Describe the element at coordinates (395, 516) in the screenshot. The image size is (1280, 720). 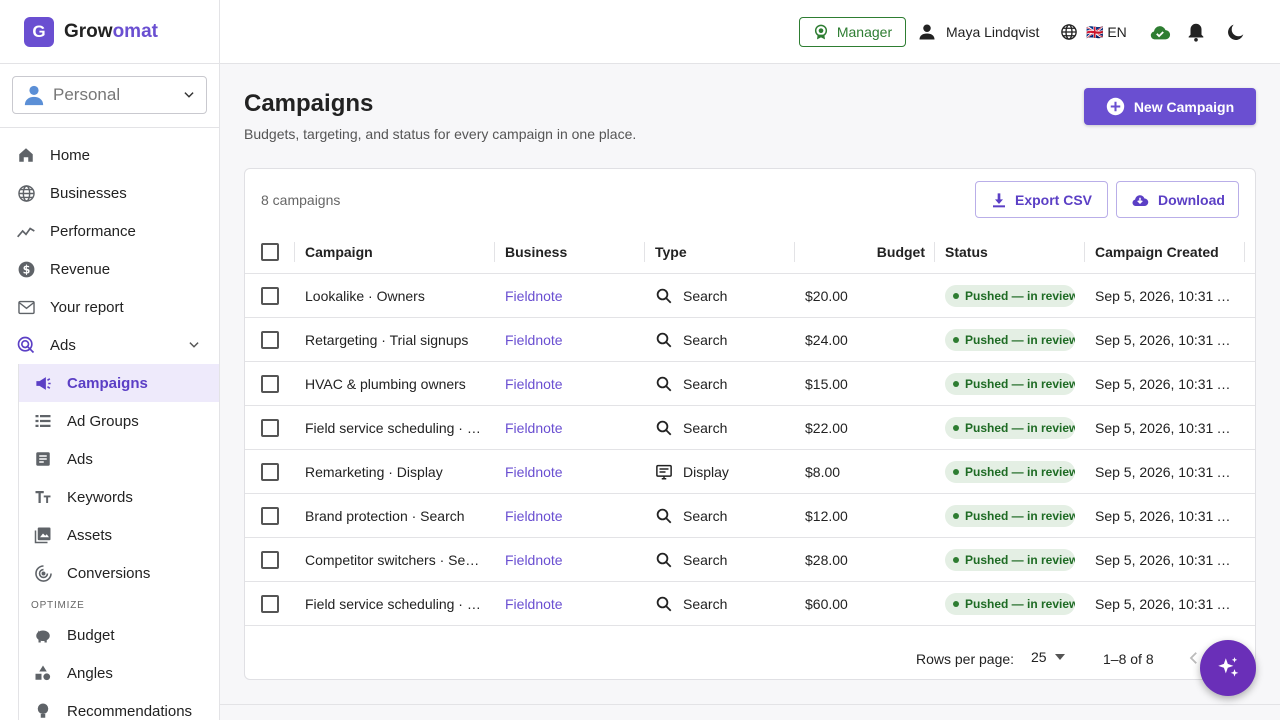
I see `campaign-name: Brand protection · Search` at that location.